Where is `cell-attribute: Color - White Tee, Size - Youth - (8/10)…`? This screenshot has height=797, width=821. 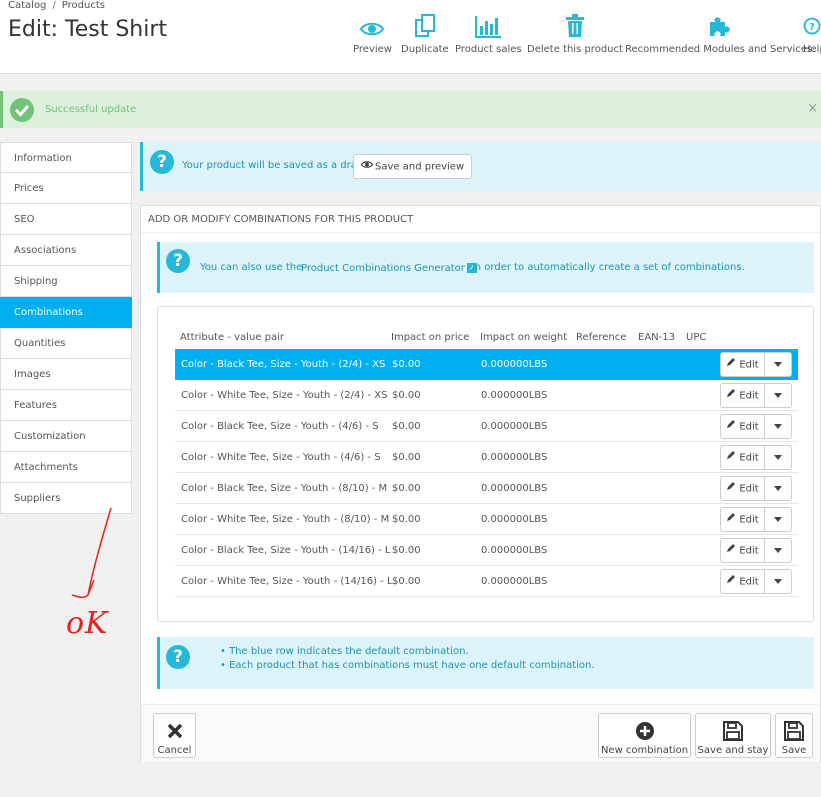 cell-attribute: Color - White Tee, Size - Youth - (8/10)… is located at coordinates (285, 519).